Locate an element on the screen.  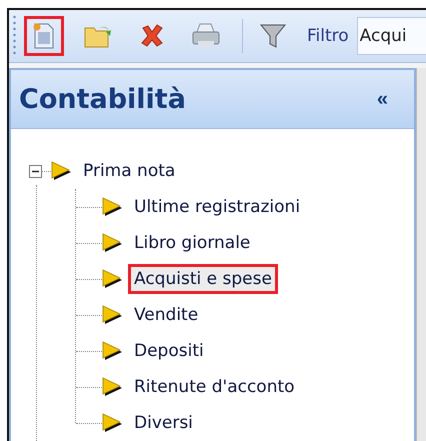
filter-label: Filtro is located at coordinates (328, 36).